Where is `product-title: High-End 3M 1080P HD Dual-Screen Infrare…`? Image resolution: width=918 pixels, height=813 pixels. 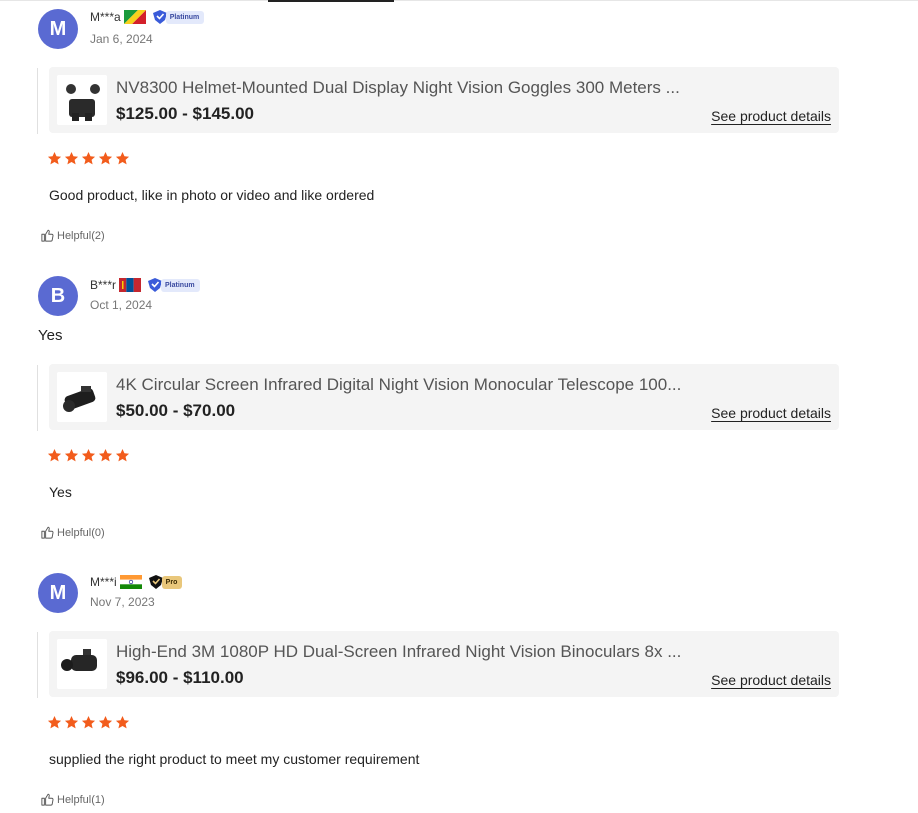 product-title: High-End 3M 1080P HD Dual-Screen Infrare… is located at coordinates (398, 652).